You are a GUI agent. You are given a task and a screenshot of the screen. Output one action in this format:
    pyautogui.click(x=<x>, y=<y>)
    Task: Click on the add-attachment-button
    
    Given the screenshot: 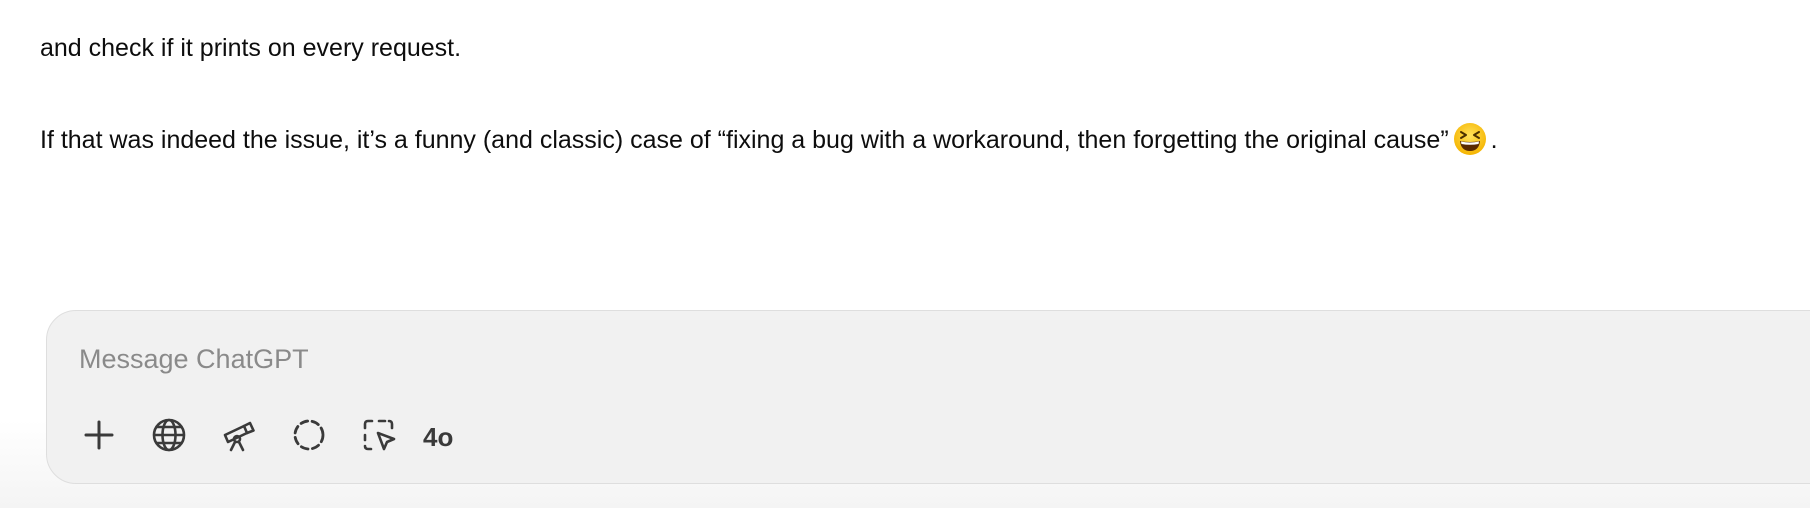 What is the action you would take?
    pyautogui.click(x=99, y=437)
    